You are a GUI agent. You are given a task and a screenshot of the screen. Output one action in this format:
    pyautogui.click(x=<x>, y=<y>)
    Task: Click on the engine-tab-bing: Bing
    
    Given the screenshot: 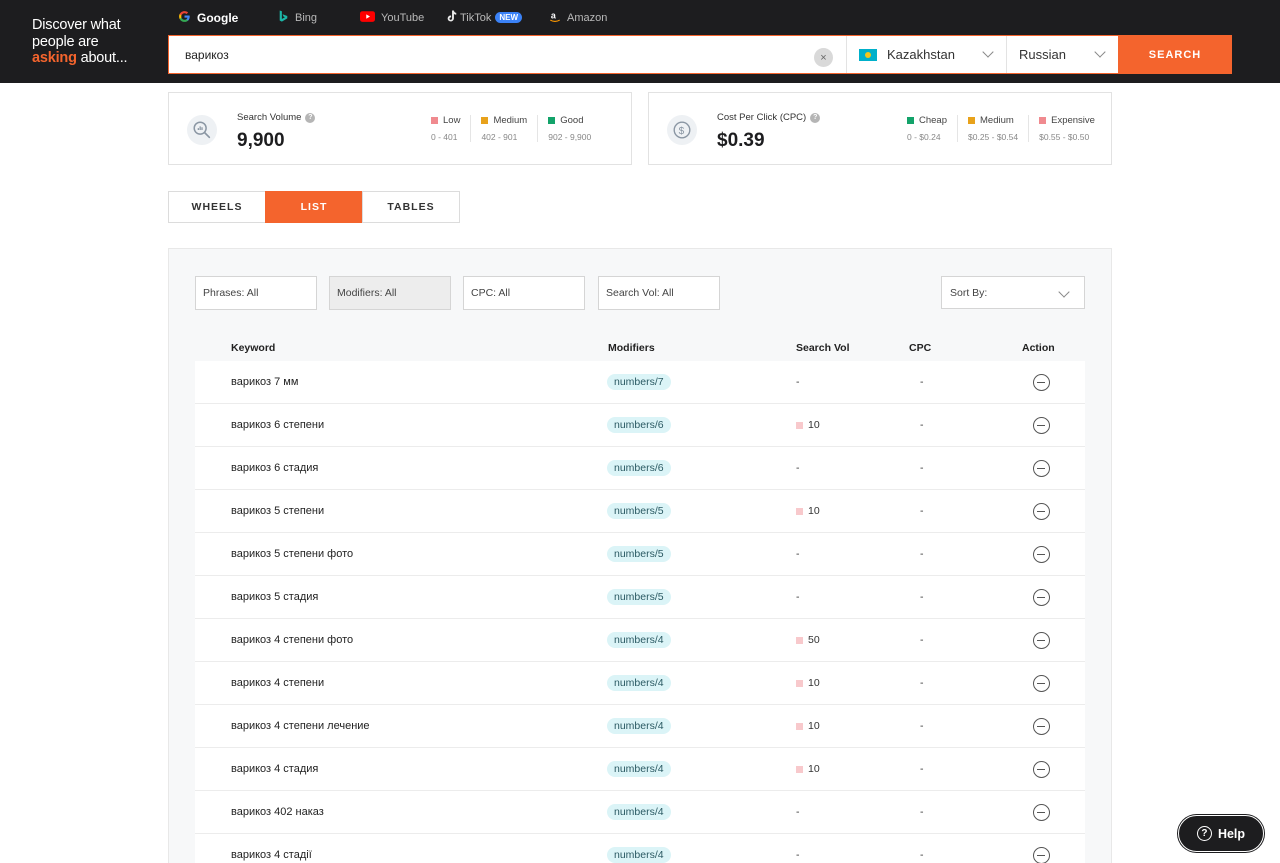 What is the action you would take?
    pyautogui.click(x=297, y=17)
    